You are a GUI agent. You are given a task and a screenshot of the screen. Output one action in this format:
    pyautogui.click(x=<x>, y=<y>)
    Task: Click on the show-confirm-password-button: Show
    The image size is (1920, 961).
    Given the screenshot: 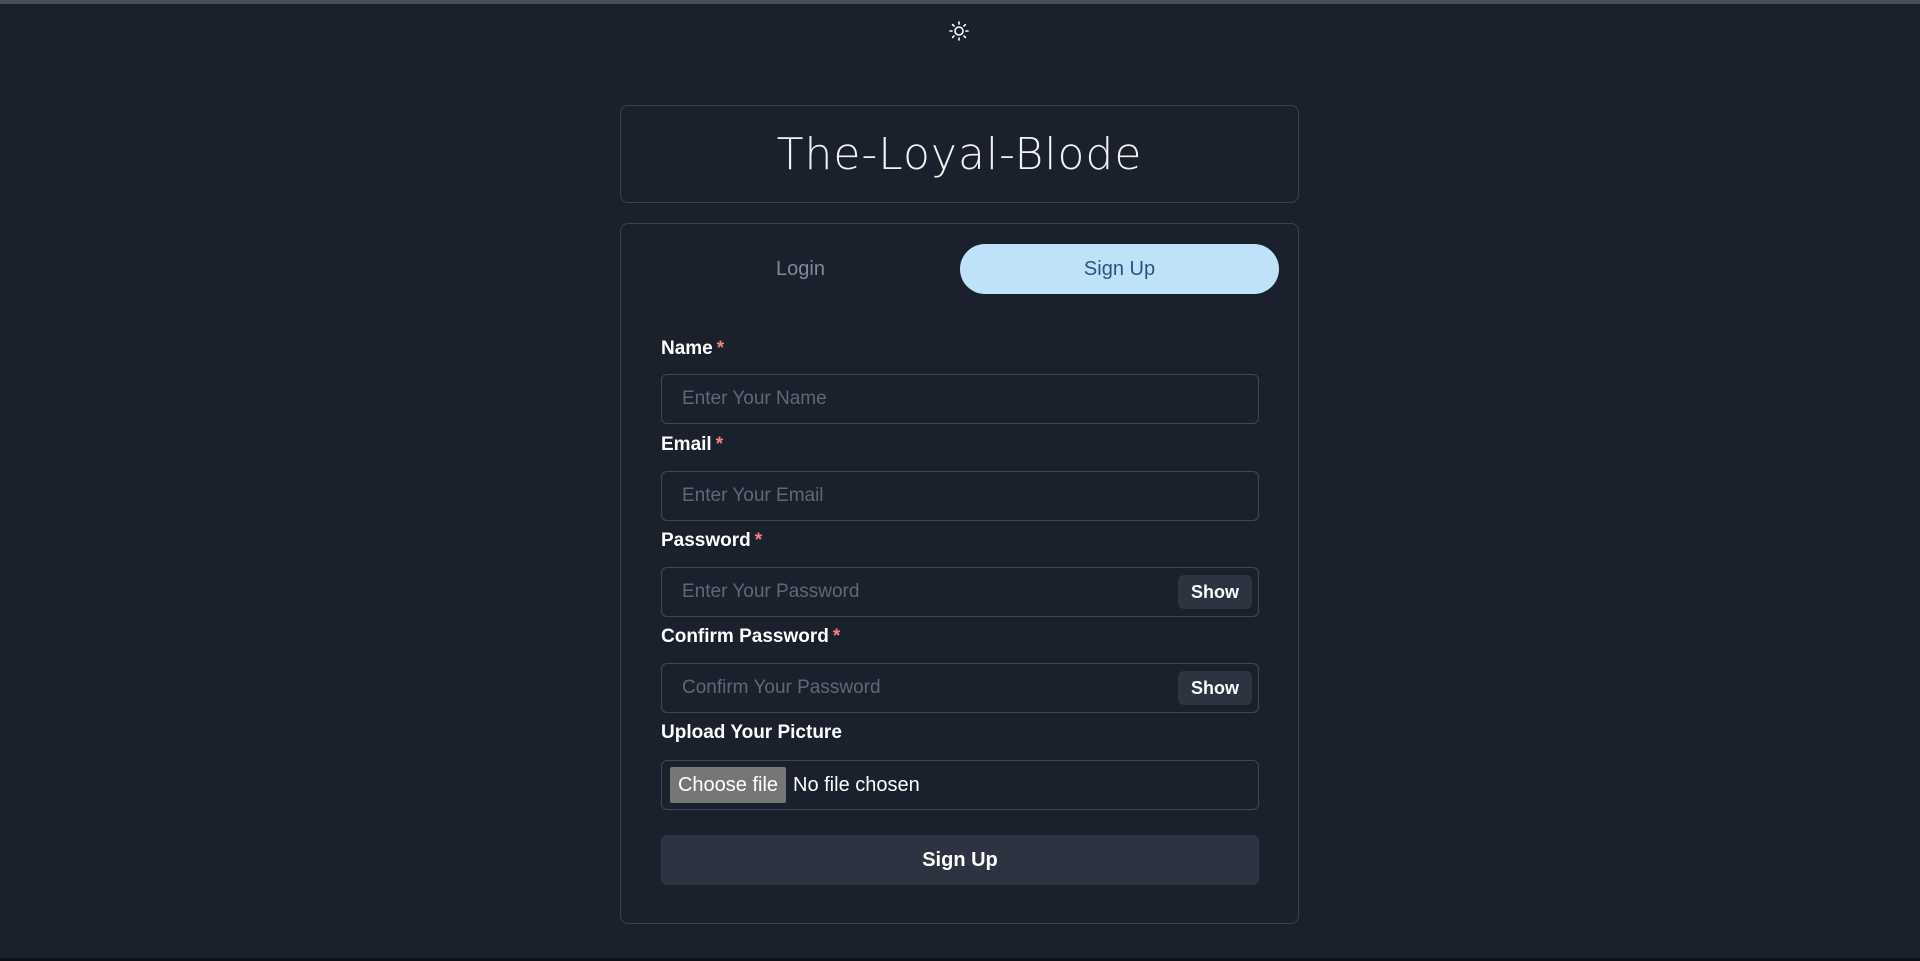 What is the action you would take?
    pyautogui.click(x=1215, y=688)
    